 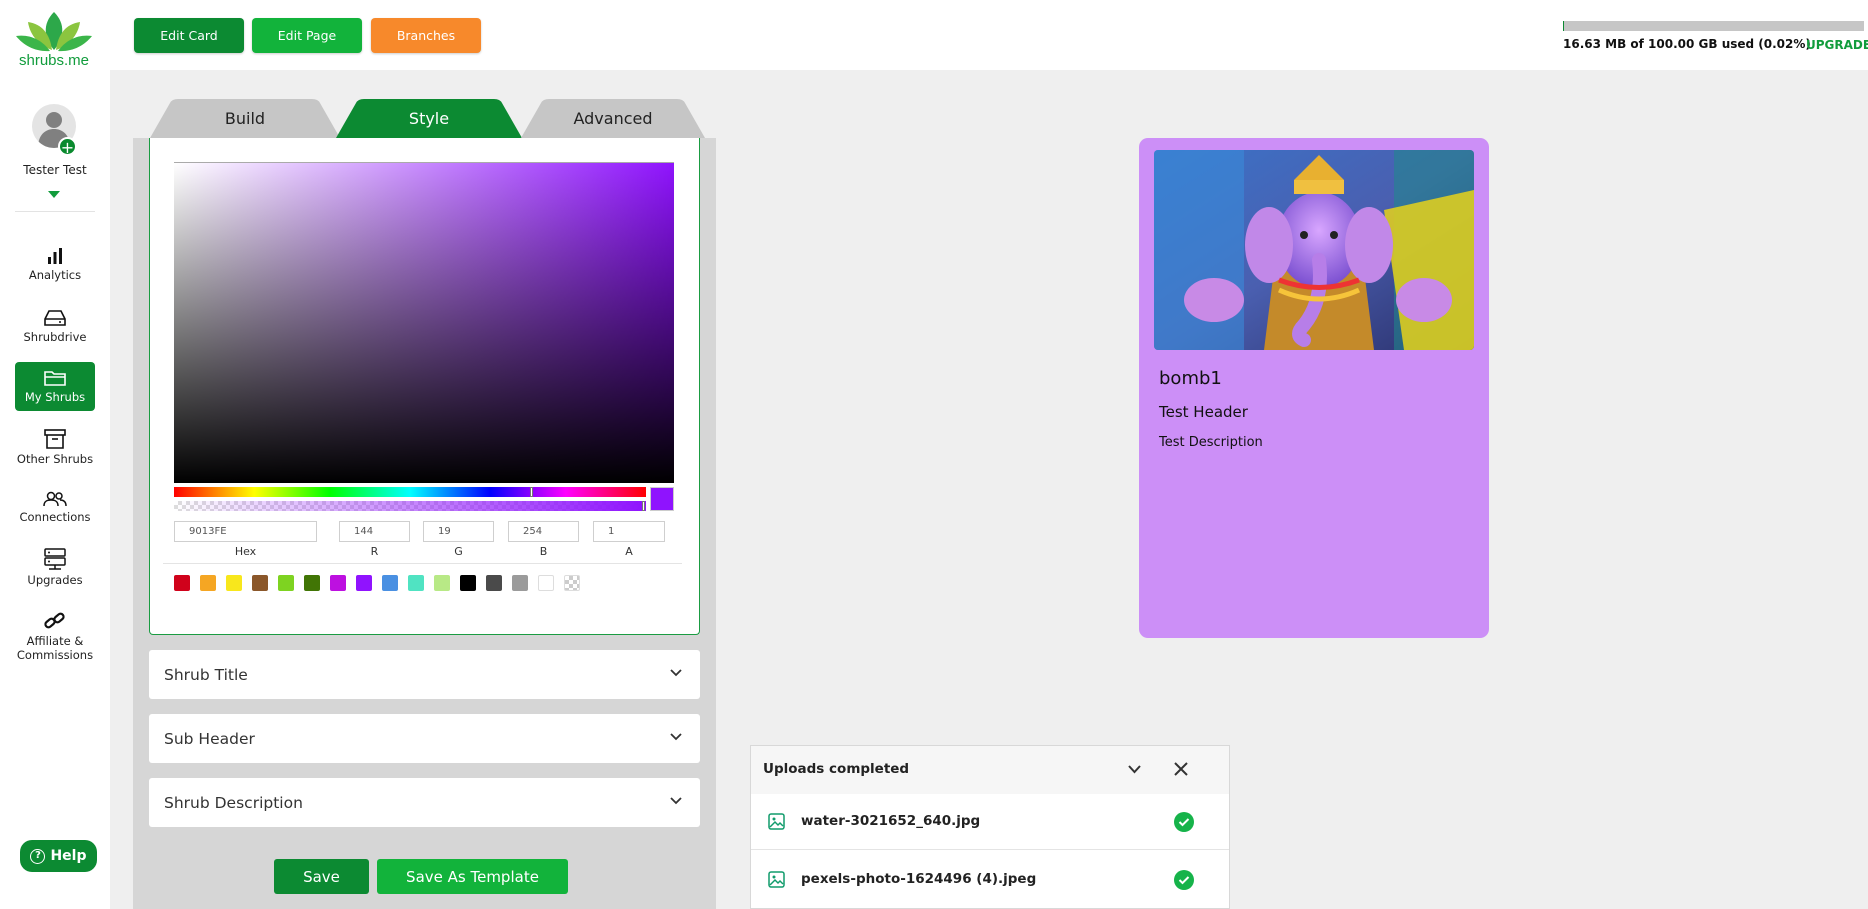 What do you see at coordinates (410, 506) in the screenshot?
I see `alpha-slider` at bounding box center [410, 506].